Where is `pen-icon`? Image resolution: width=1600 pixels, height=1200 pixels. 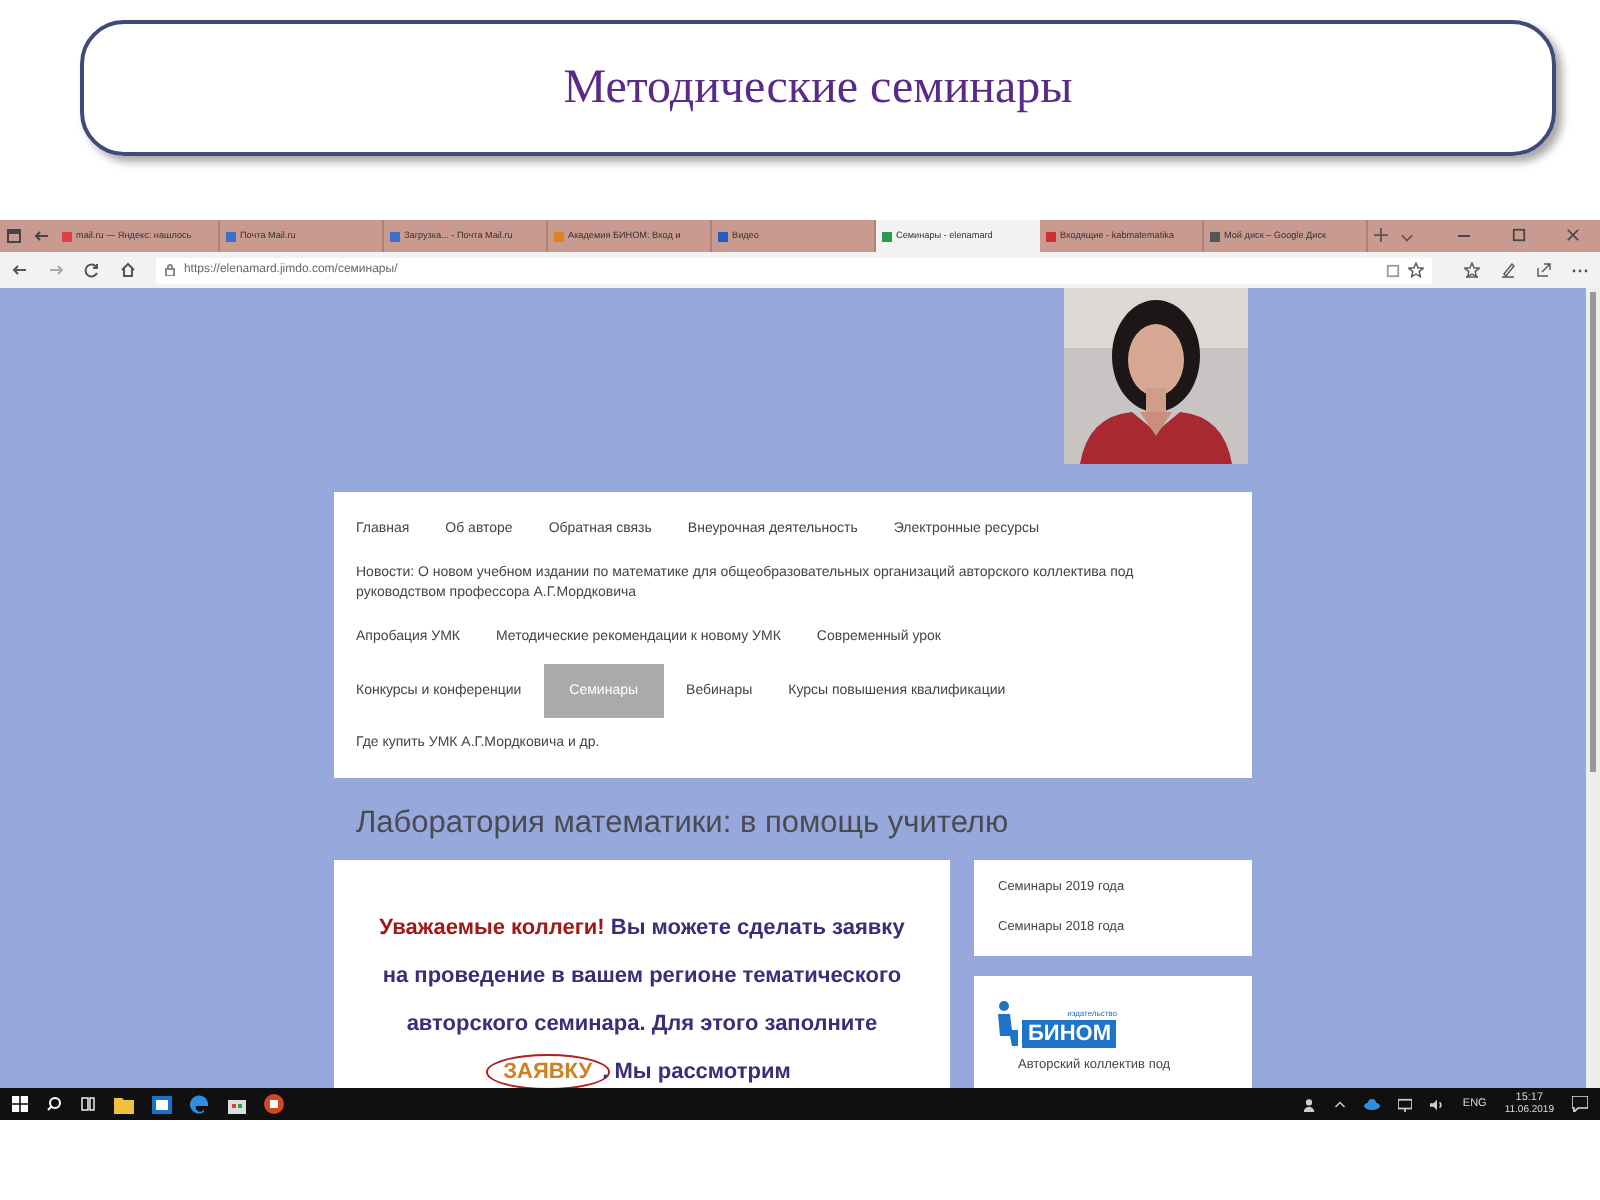 pen-icon is located at coordinates (1508, 270).